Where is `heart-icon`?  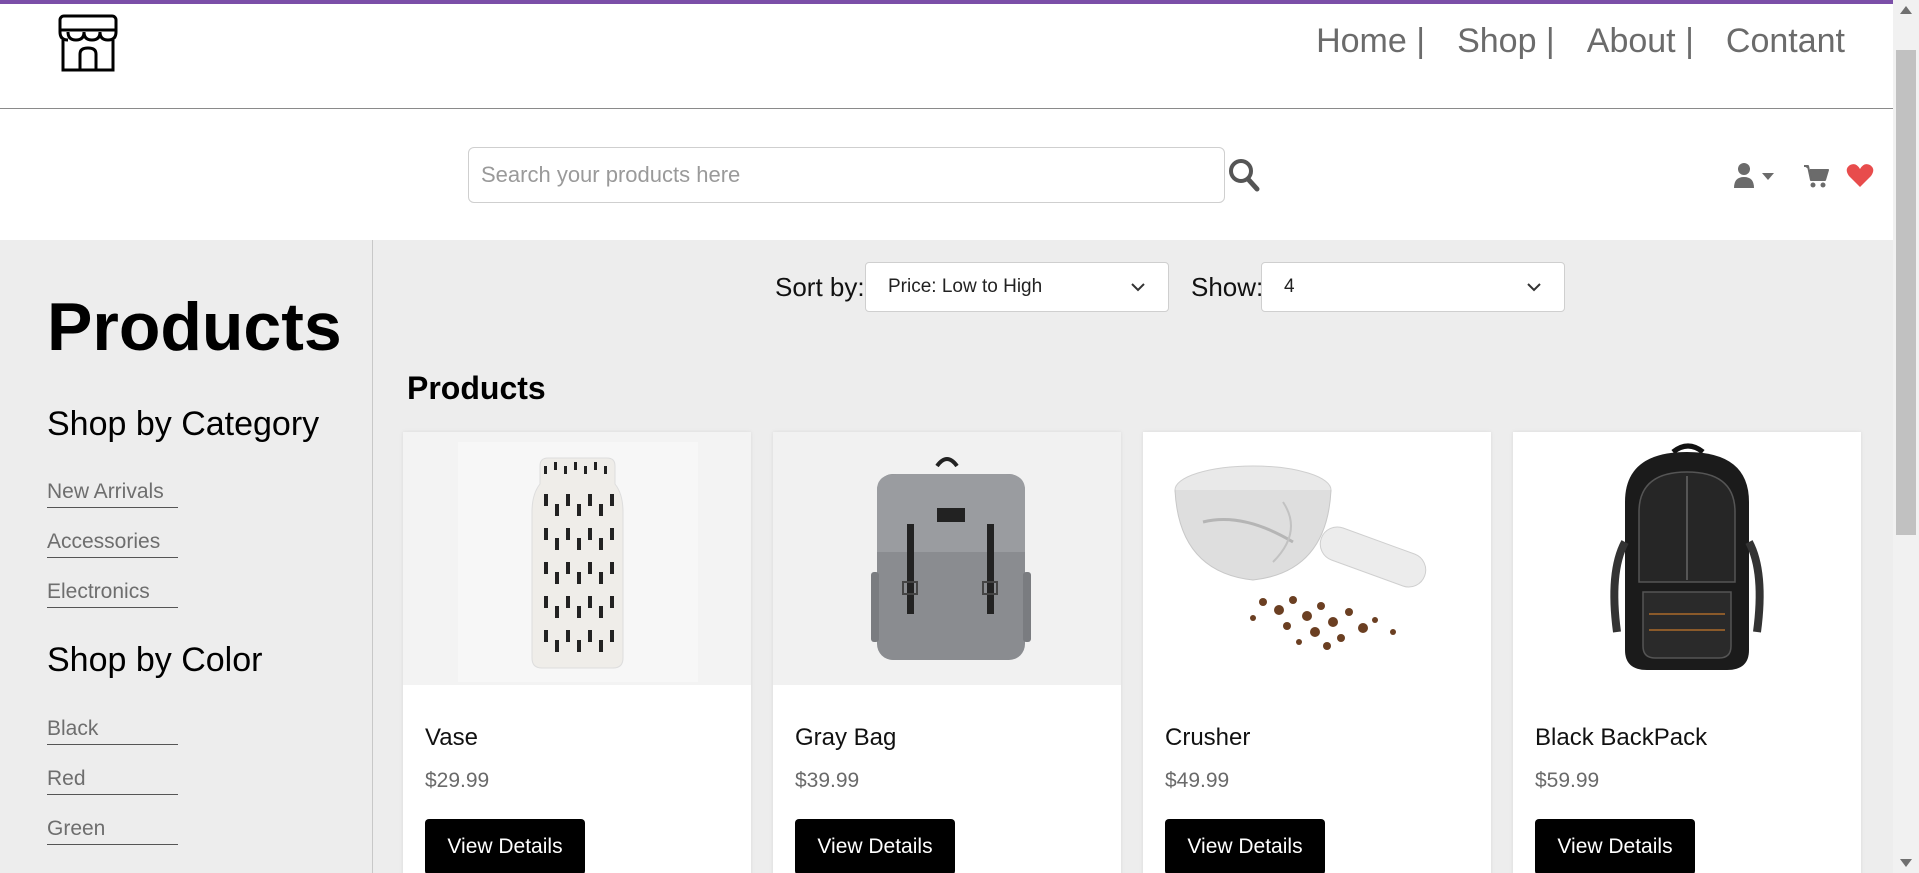
heart-icon is located at coordinates (1860, 176).